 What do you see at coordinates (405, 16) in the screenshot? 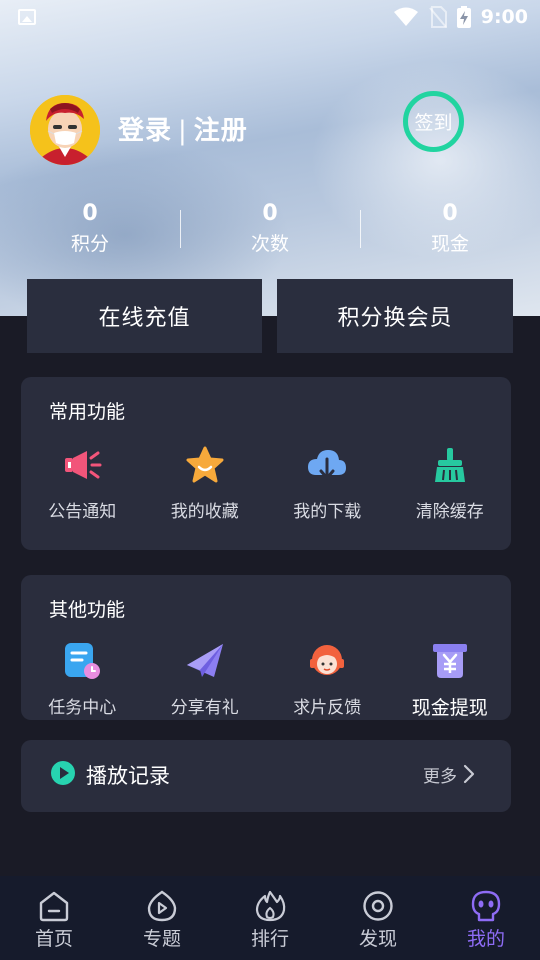
I see `wifi-icon` at bounding box center [405, 16].